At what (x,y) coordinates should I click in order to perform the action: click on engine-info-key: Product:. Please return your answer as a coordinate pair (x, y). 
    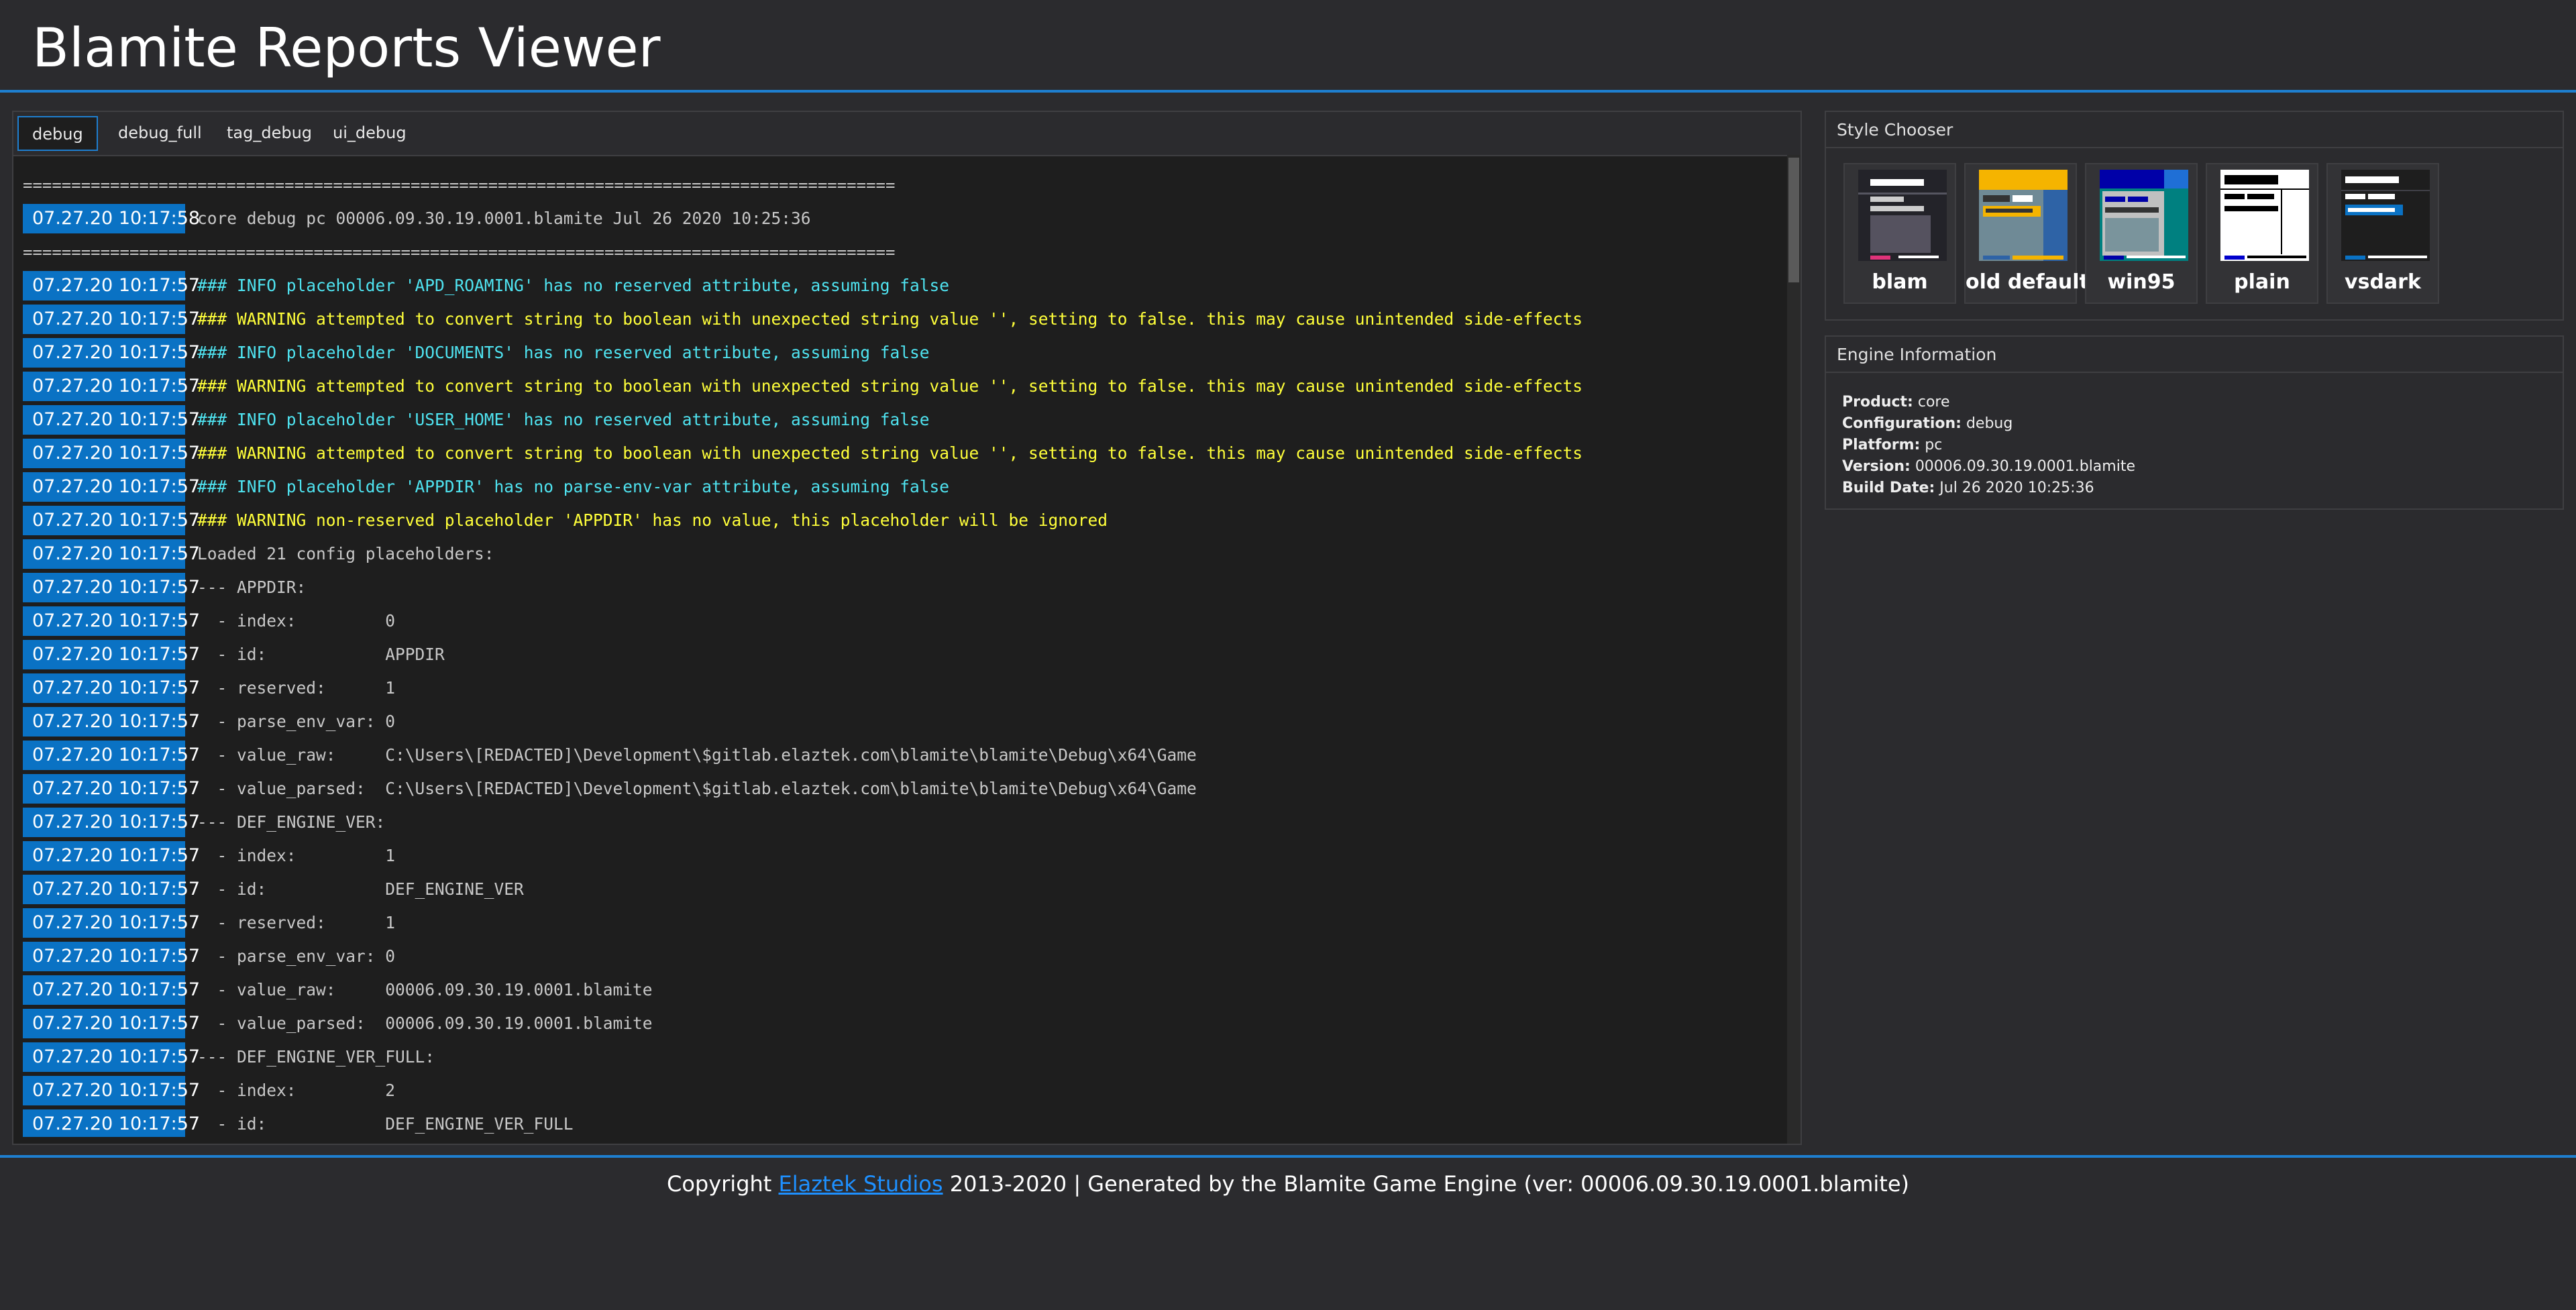
    Looking at the image, I should click on (1877, 402).